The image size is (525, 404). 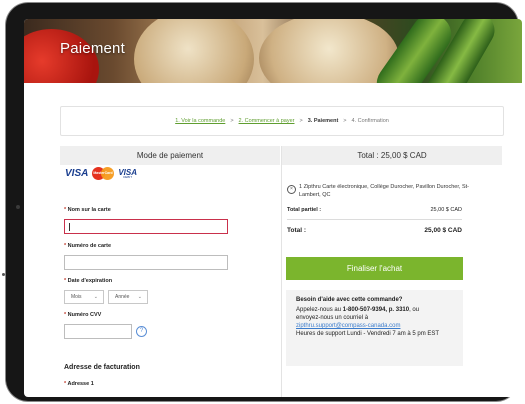 I want to click on expiry-date-label: * Date d'expiration, so click(x=88, y=281).